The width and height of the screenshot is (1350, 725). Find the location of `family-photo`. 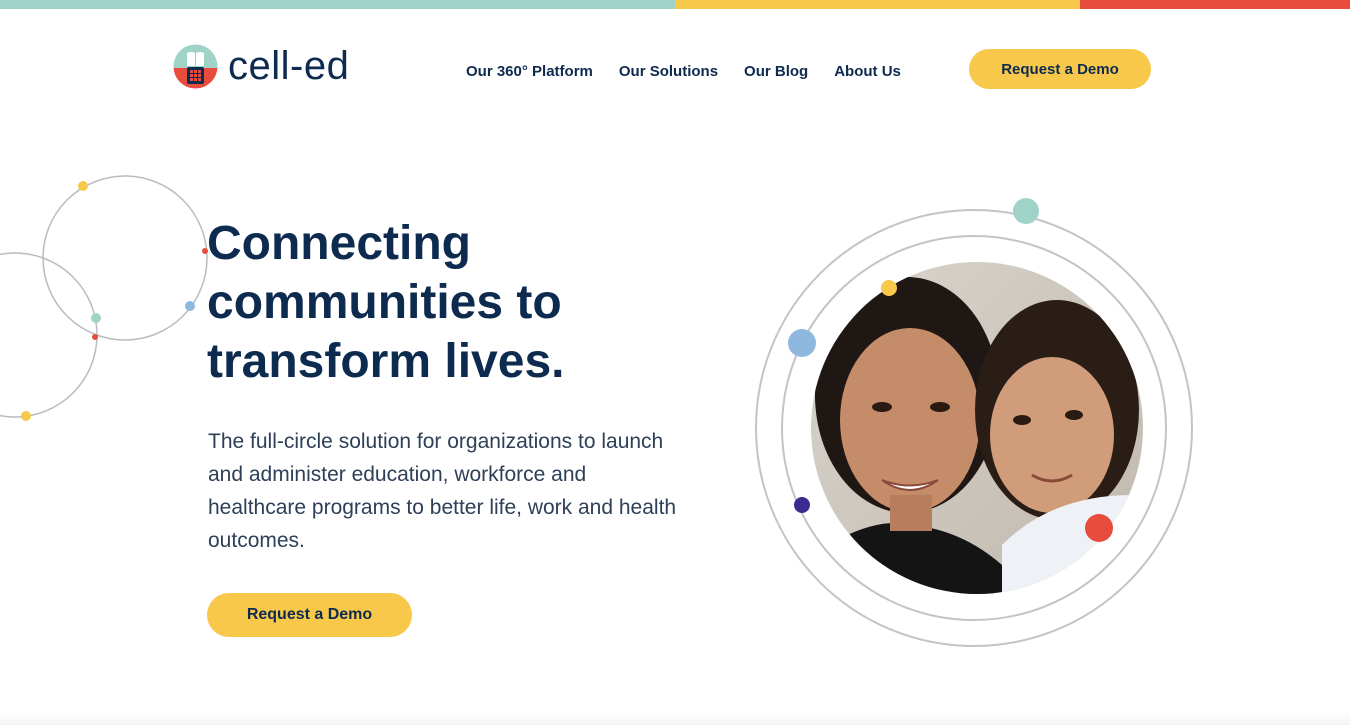

family-photo is located at coordinates (977, 428).